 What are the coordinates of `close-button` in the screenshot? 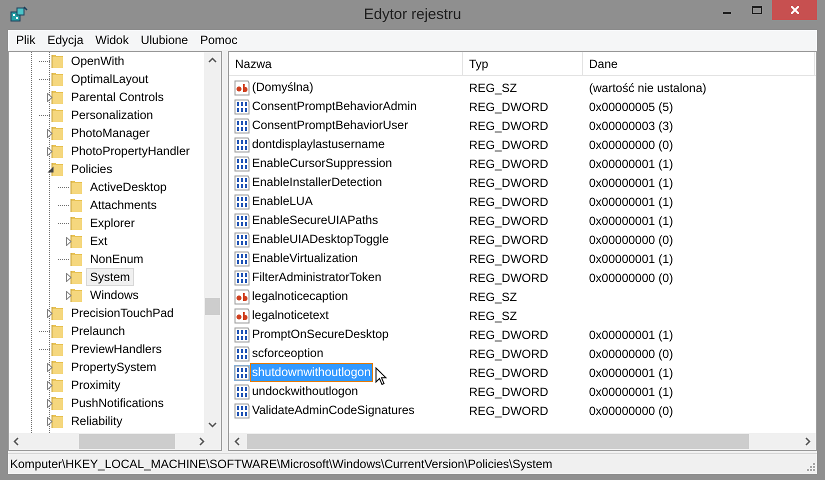 It's located at (794, 10).